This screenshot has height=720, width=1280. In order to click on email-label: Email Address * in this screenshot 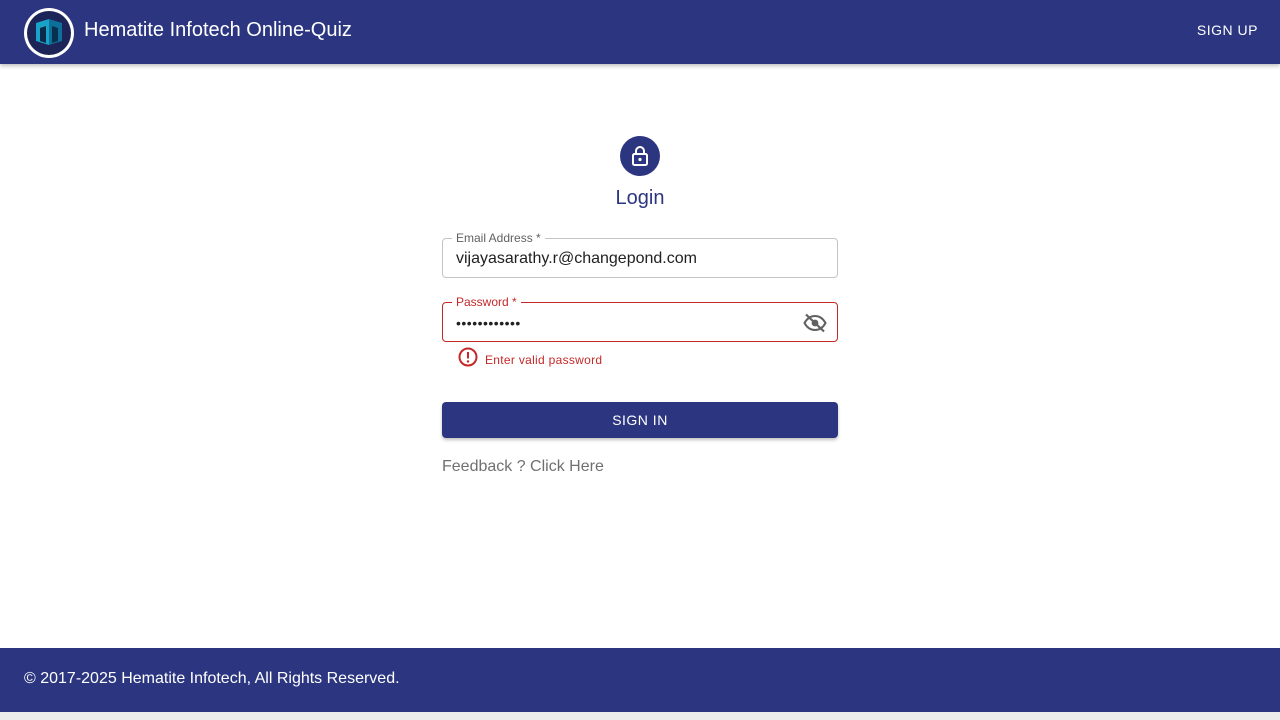, I will do `click(498, 238)`.